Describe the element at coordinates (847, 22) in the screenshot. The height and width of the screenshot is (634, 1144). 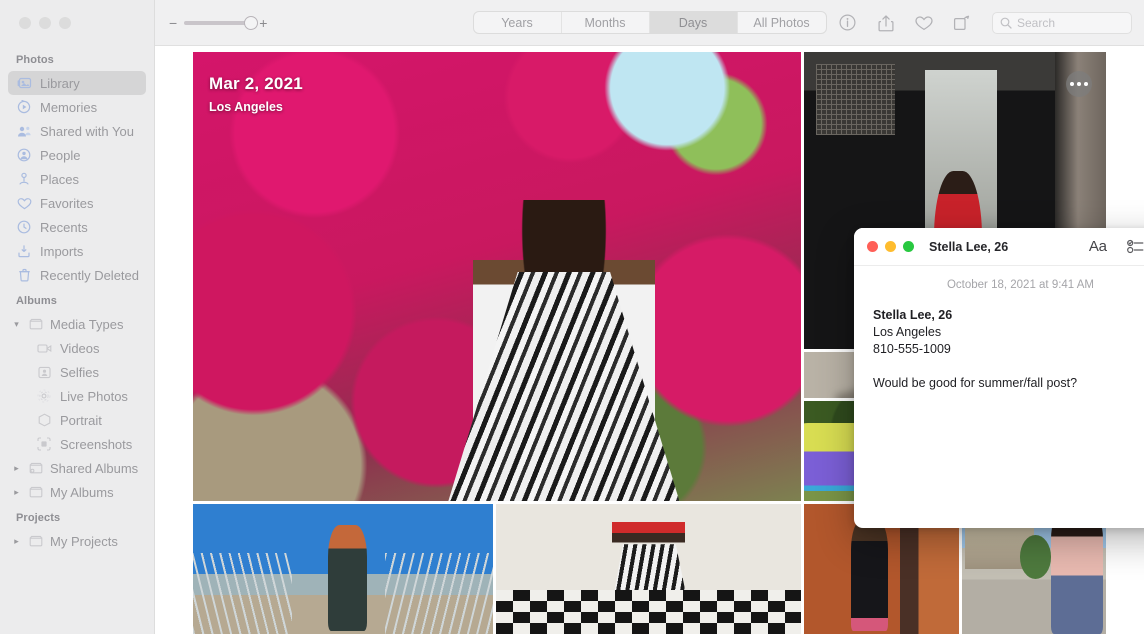
I see `info-icon` at that location.